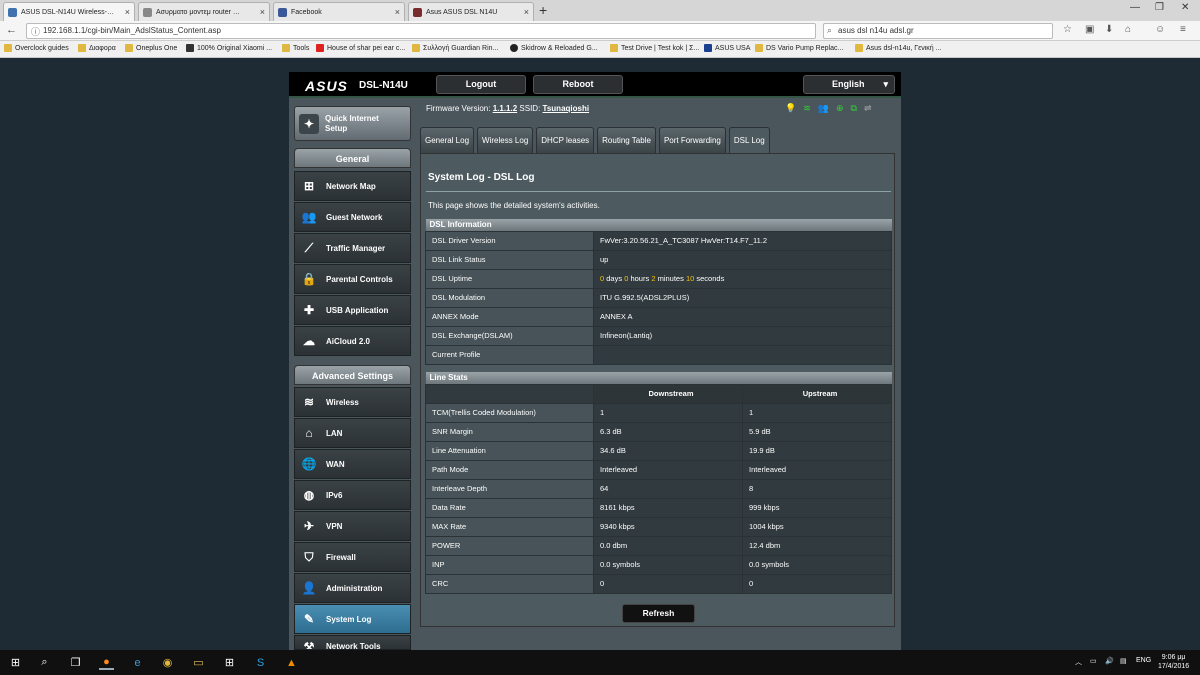  I want to click on browser-tab: Ασυρματο μοντεμ router … ×, so click(204, 11).